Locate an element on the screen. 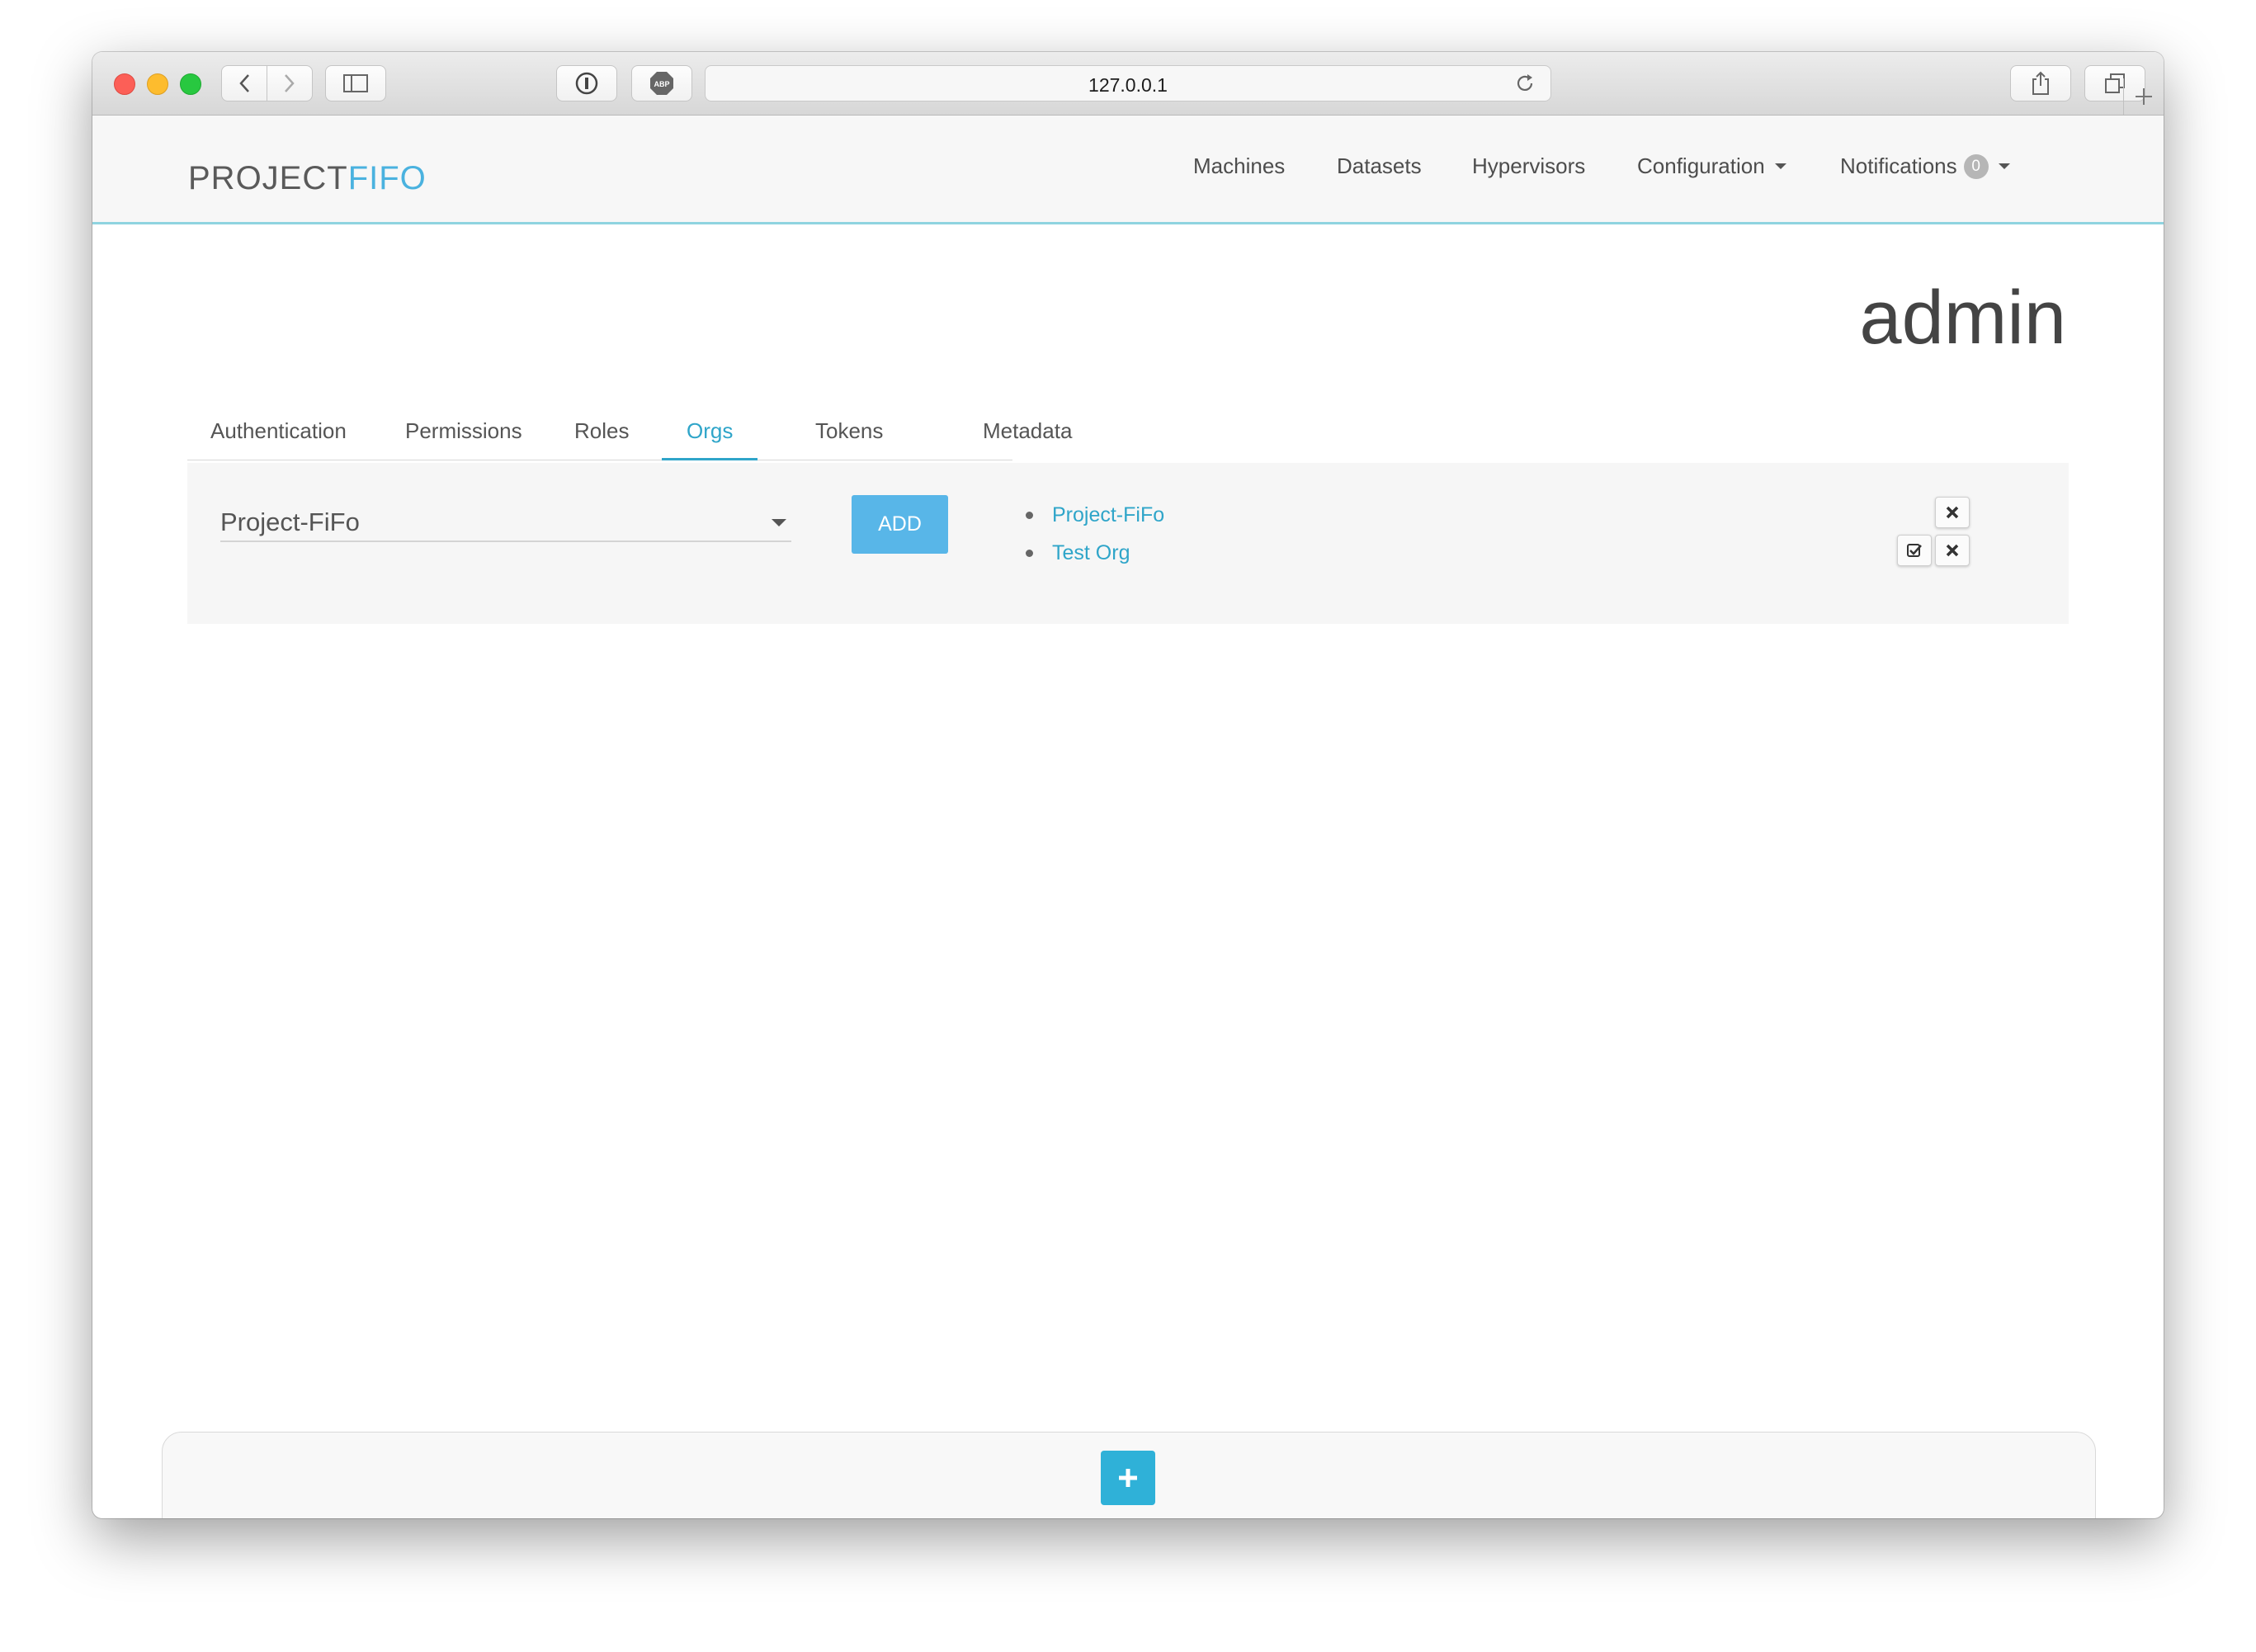 The image size is (2256, 1652). adblock-icon: ABP is located at coordinates (661, 84).